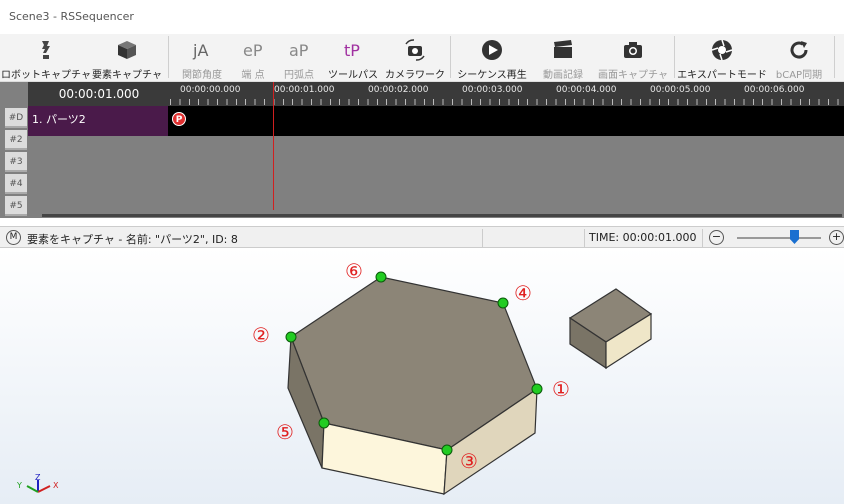 This screenshot has height=504, width=844. What do you see at coordinates (507, 102) in the screenshot?
I see `ruler-minor-ticks` at bounding box center [507, 102].